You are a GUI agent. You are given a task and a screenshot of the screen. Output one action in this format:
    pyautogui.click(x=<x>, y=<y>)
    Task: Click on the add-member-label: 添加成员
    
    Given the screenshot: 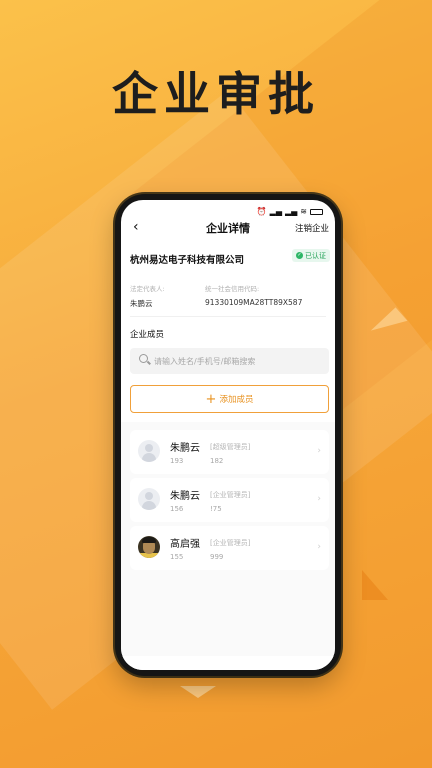 What is the action you would take?
    pyautogui.click(x=236, y=400)
    